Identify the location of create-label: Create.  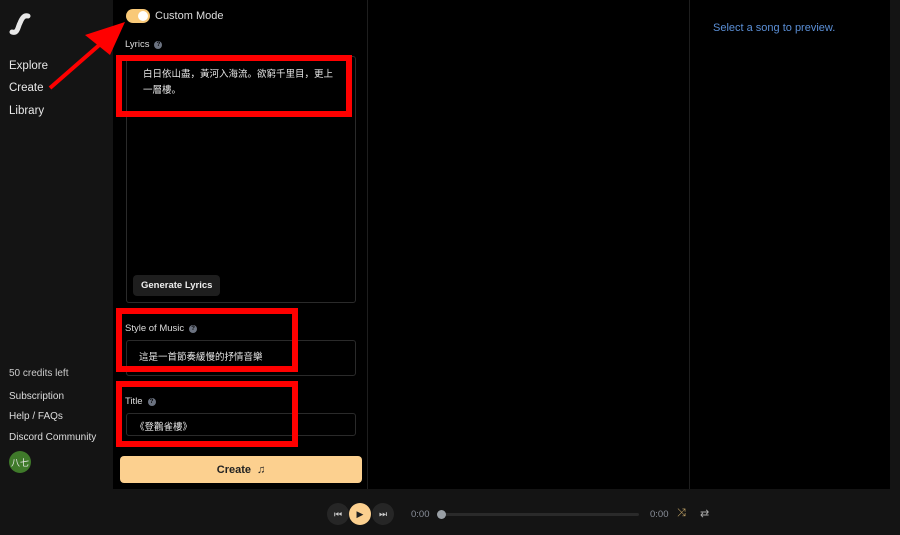
(233, 469).